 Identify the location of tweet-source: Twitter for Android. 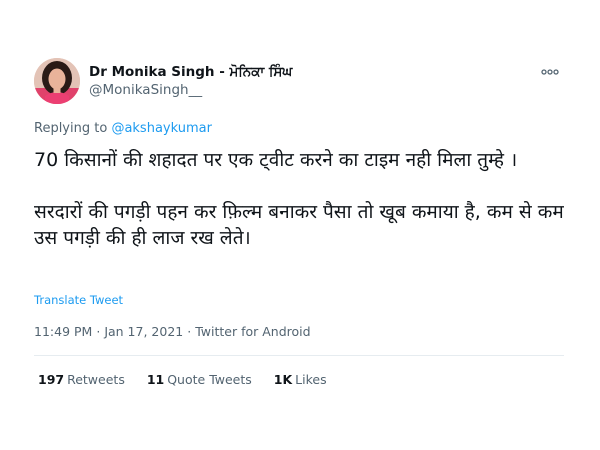
(252, 331).